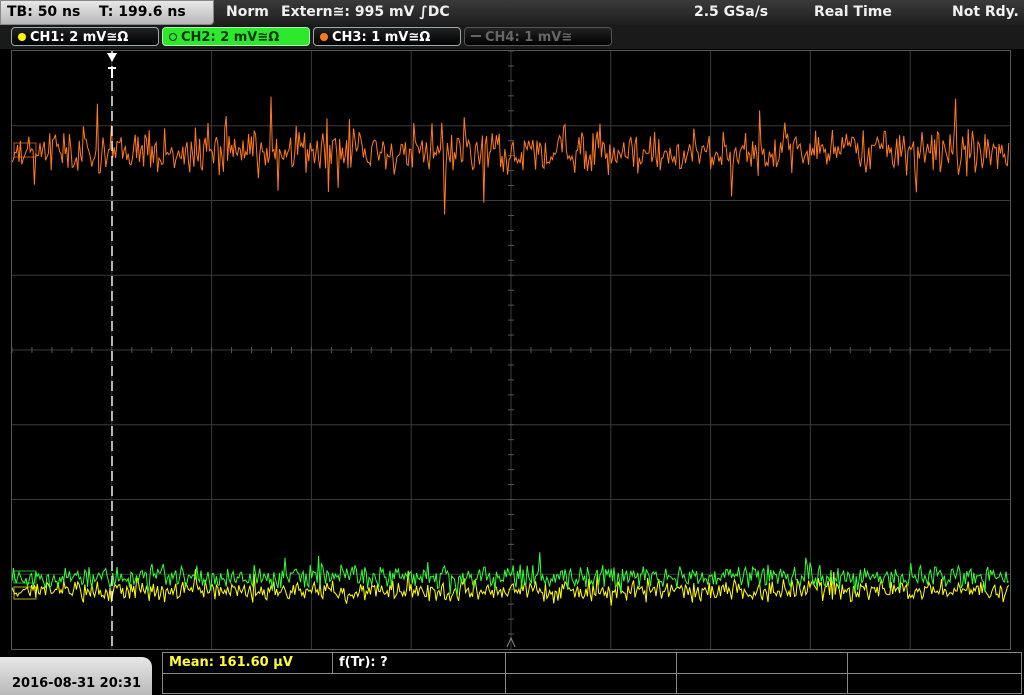 The image size is (1024, 695). I want to click on channel-tab-ch2: CH2: 2 mV≅Ω, so click(236, 36).